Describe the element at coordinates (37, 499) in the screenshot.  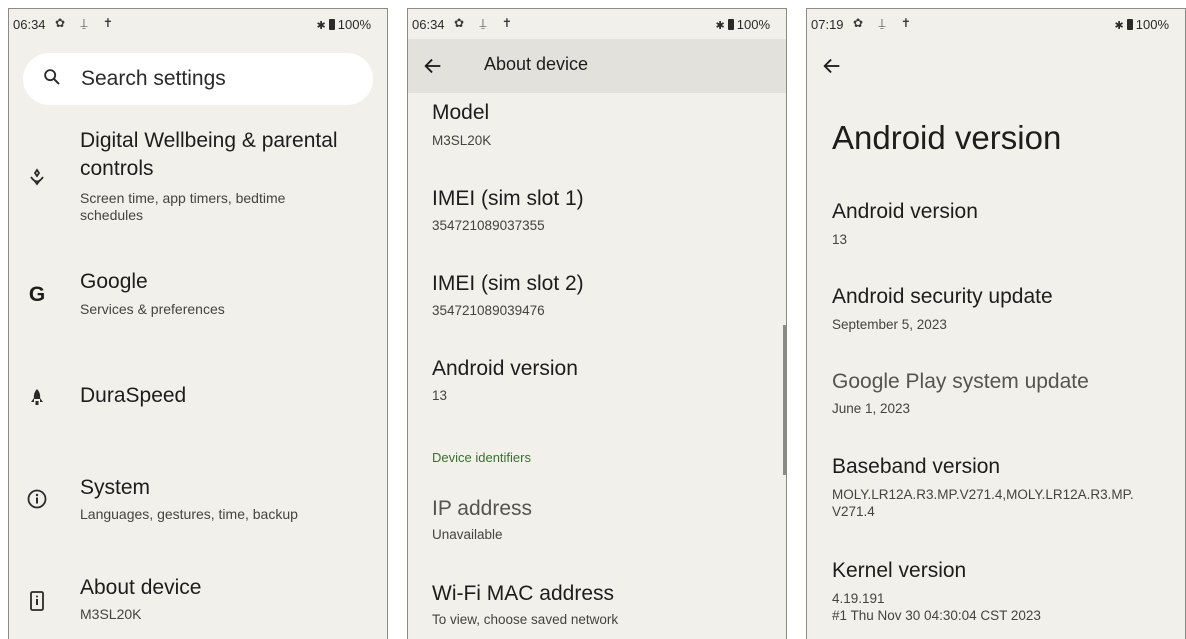
I see `info-circle-icon` at that location.